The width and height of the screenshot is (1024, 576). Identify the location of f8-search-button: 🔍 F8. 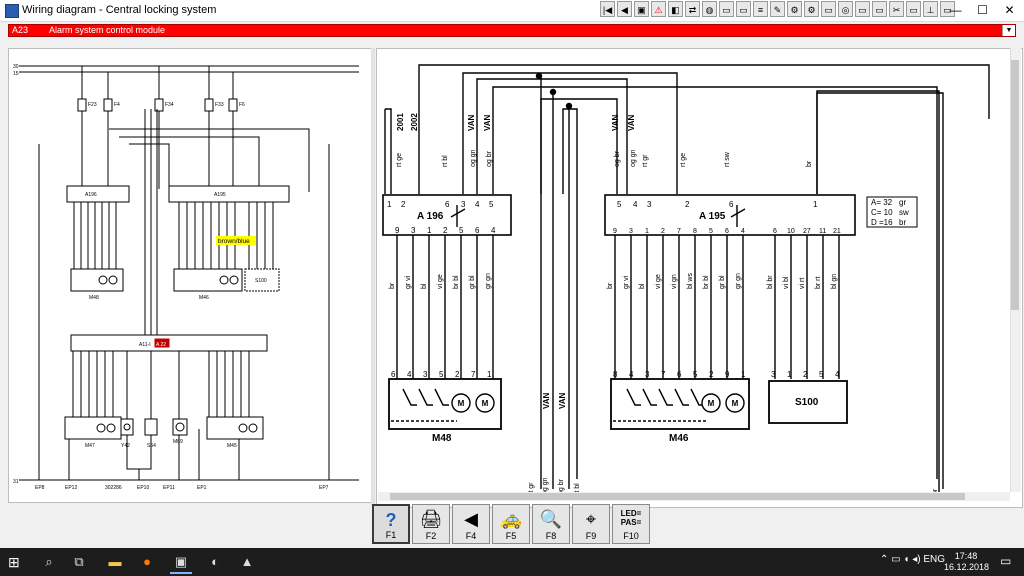
(551, 524).